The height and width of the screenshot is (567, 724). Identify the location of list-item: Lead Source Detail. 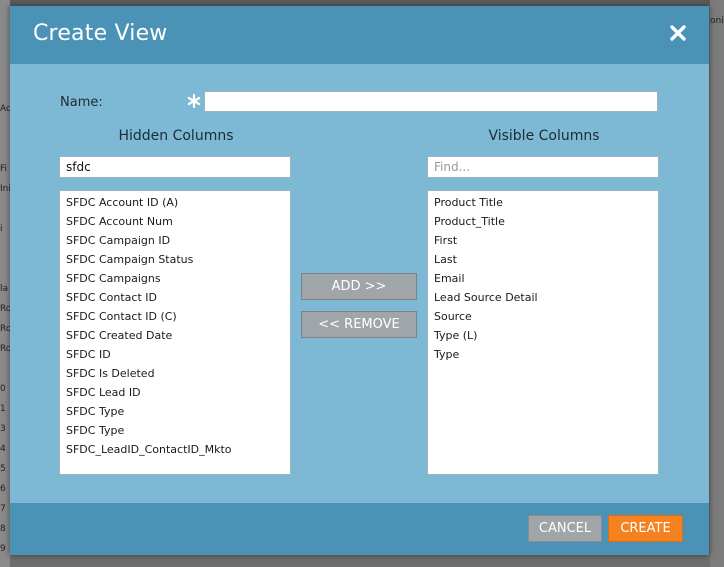
(543, 297).